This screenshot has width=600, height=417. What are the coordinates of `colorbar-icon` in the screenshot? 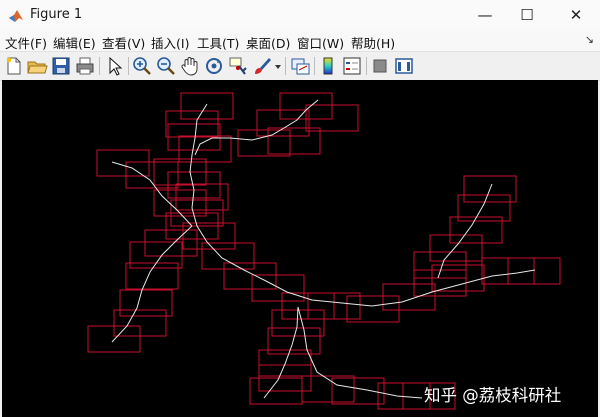 It's located at (328, 66).